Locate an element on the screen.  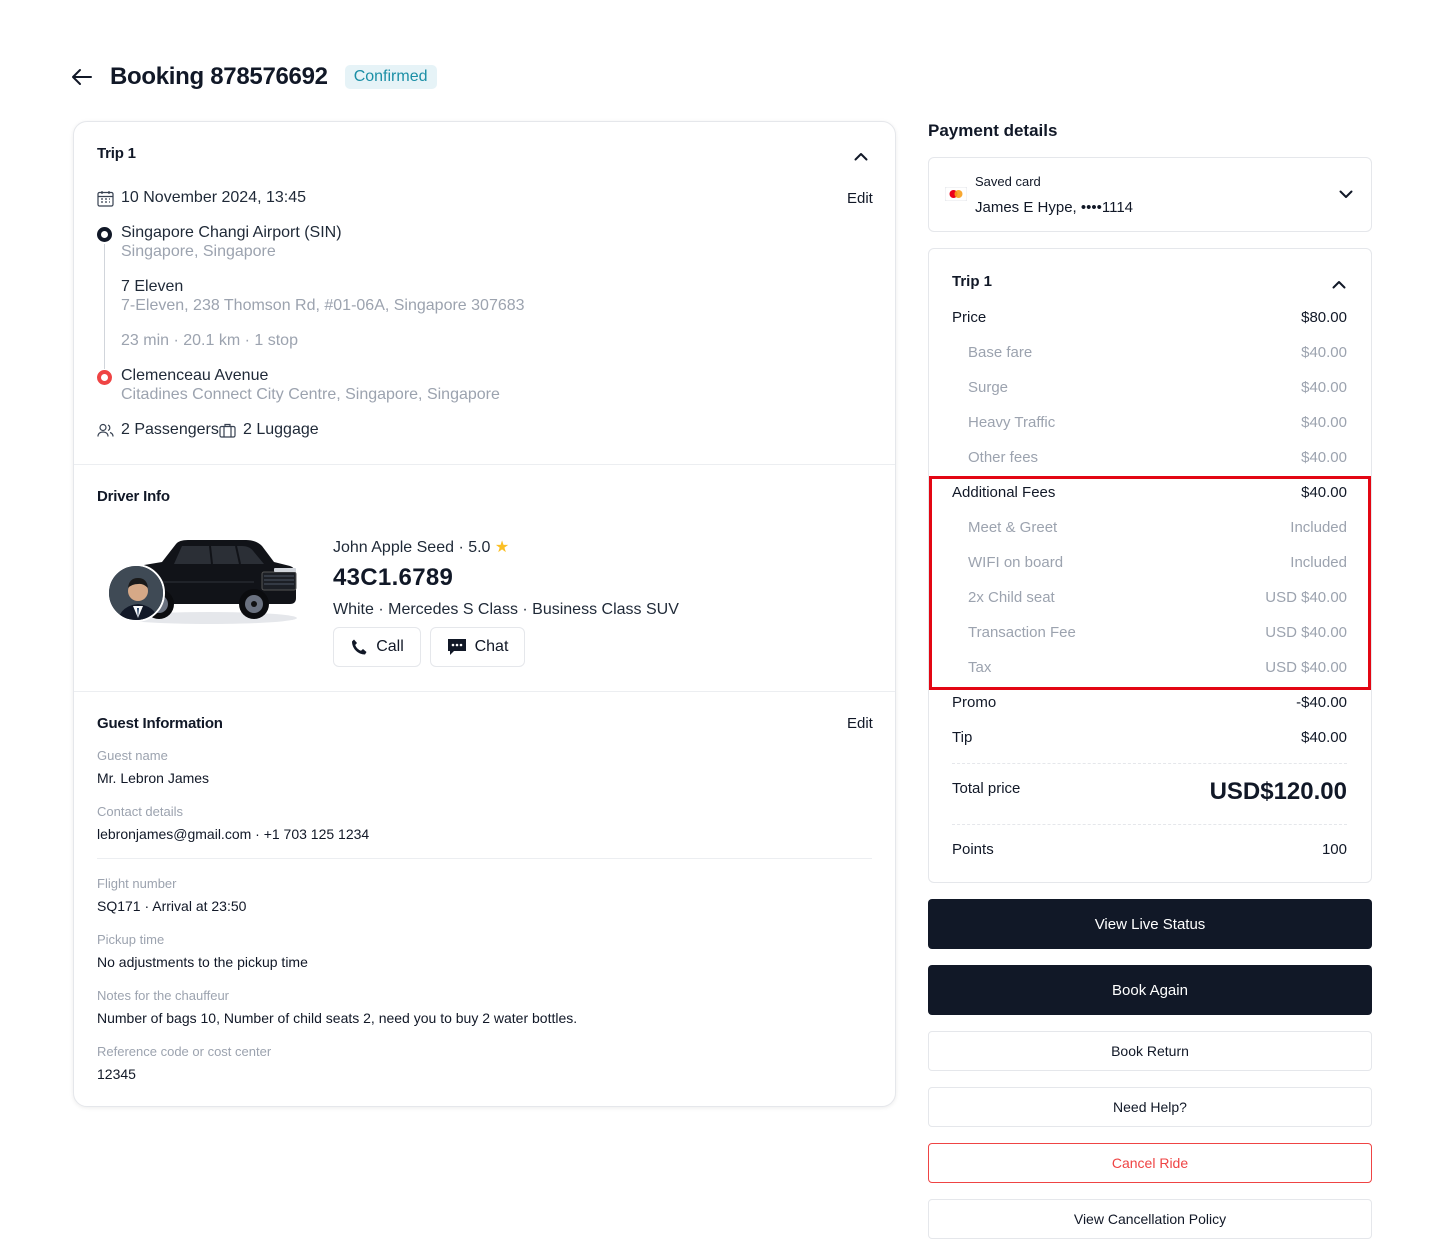
view-cancellation-policy-button: View Cancellation Policy is located at coordinates (1150, 1219).